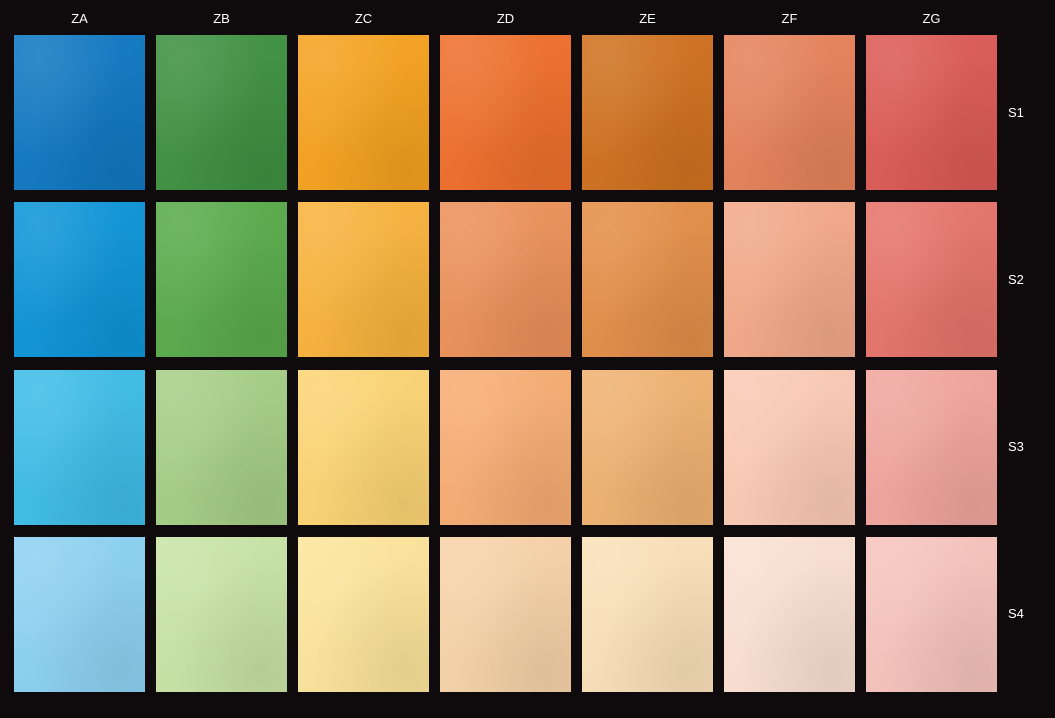  Describe the element at coordinates (789, 18) in the screenshot. I see `column-label-zf: ZF` at that location.